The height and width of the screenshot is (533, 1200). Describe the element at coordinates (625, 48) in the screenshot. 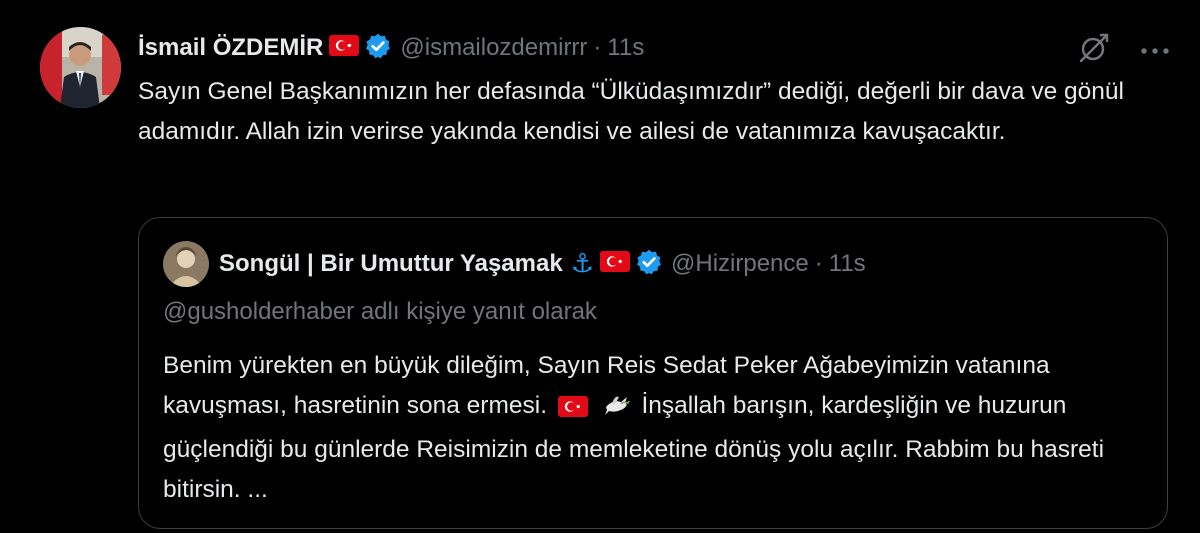

I see `tweet-time: 11s` at that location.